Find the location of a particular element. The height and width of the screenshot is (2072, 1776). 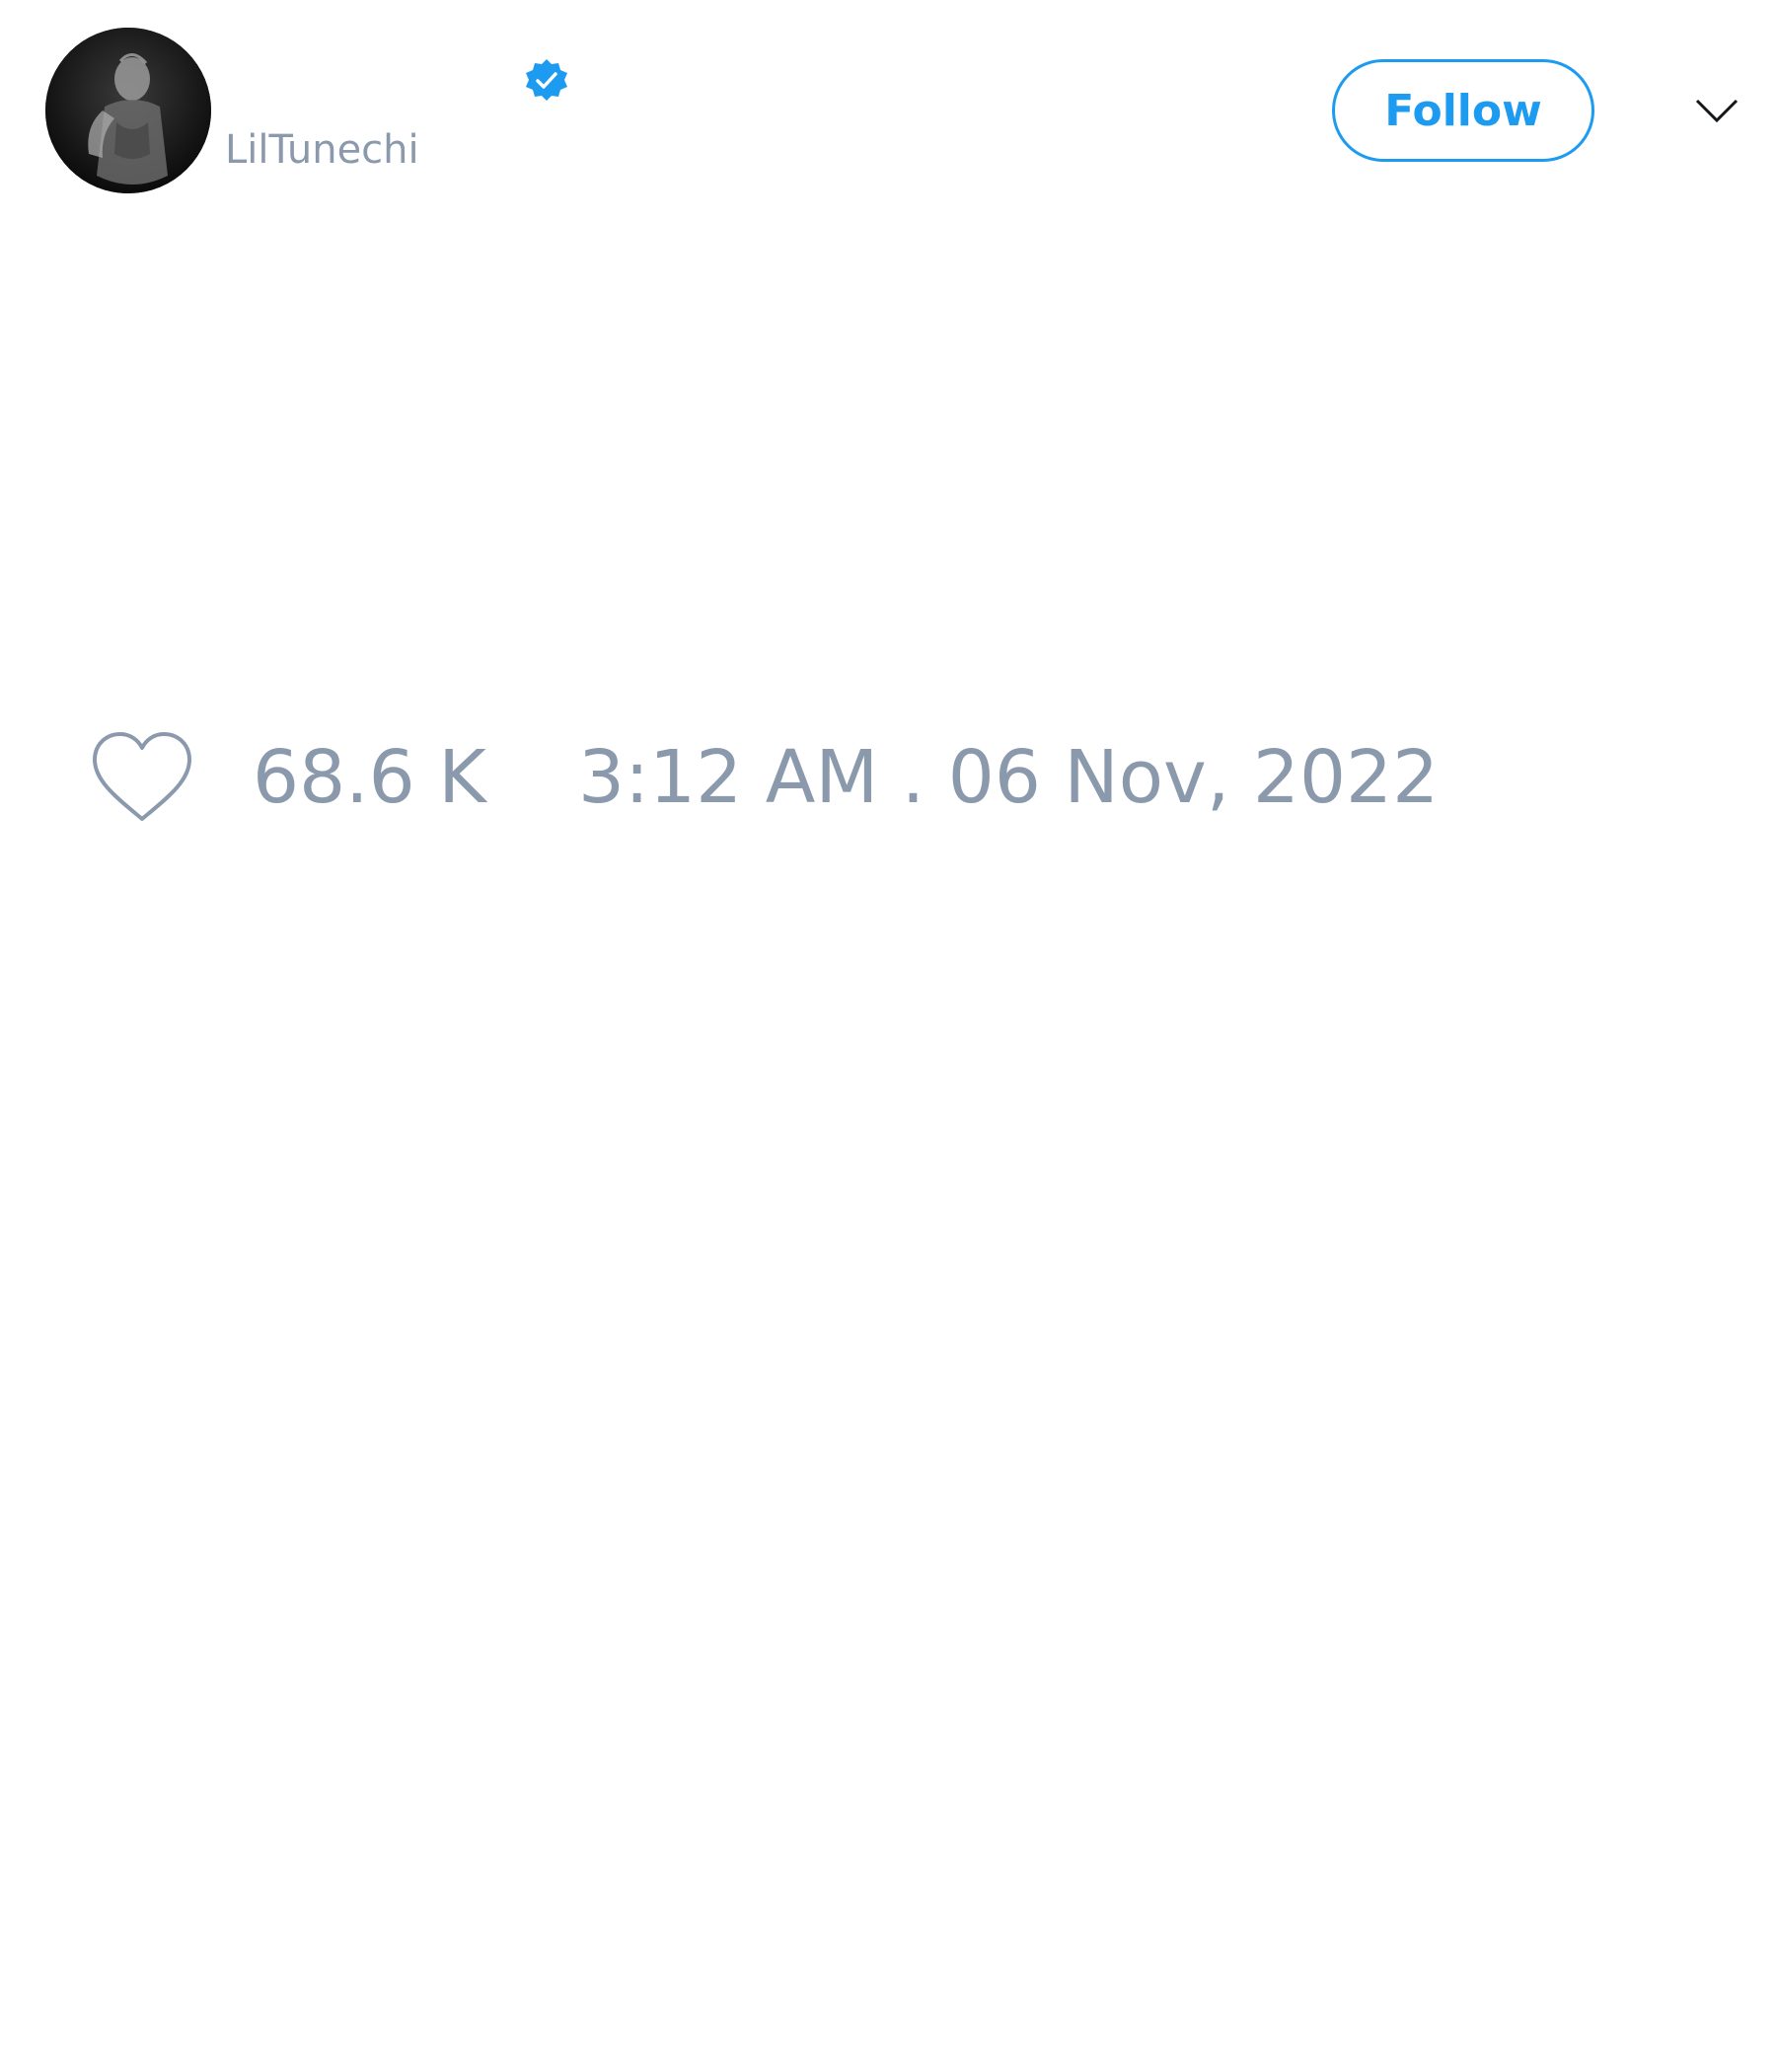

chevron-down-icon is located at coordinates (1717, 111).